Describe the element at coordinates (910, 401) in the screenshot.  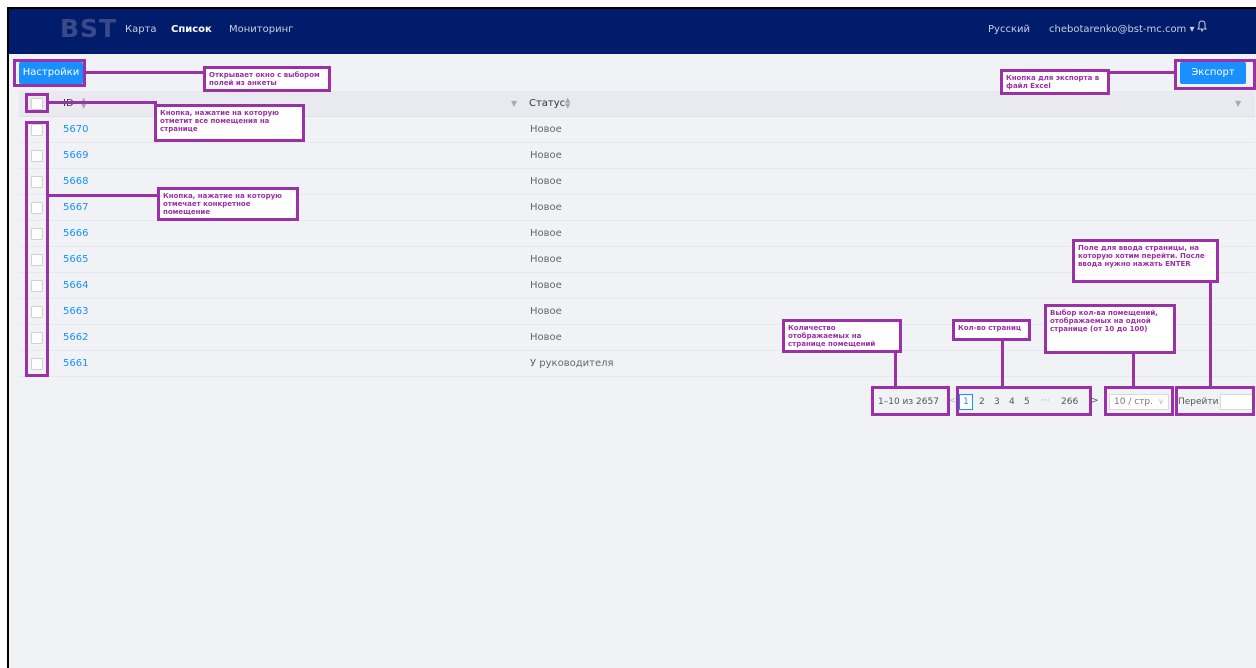
I see `annotation-range-box` at that location.